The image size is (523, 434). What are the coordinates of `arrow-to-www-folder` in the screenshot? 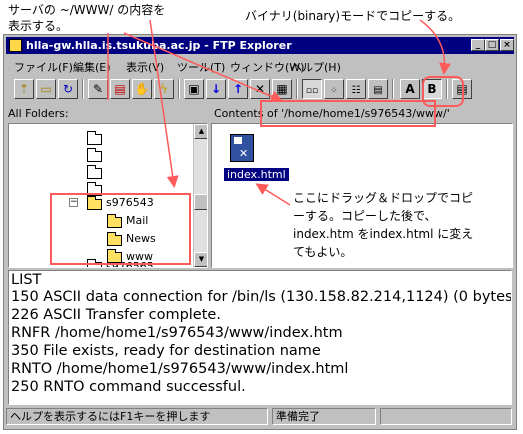 It's located at (164, 103).